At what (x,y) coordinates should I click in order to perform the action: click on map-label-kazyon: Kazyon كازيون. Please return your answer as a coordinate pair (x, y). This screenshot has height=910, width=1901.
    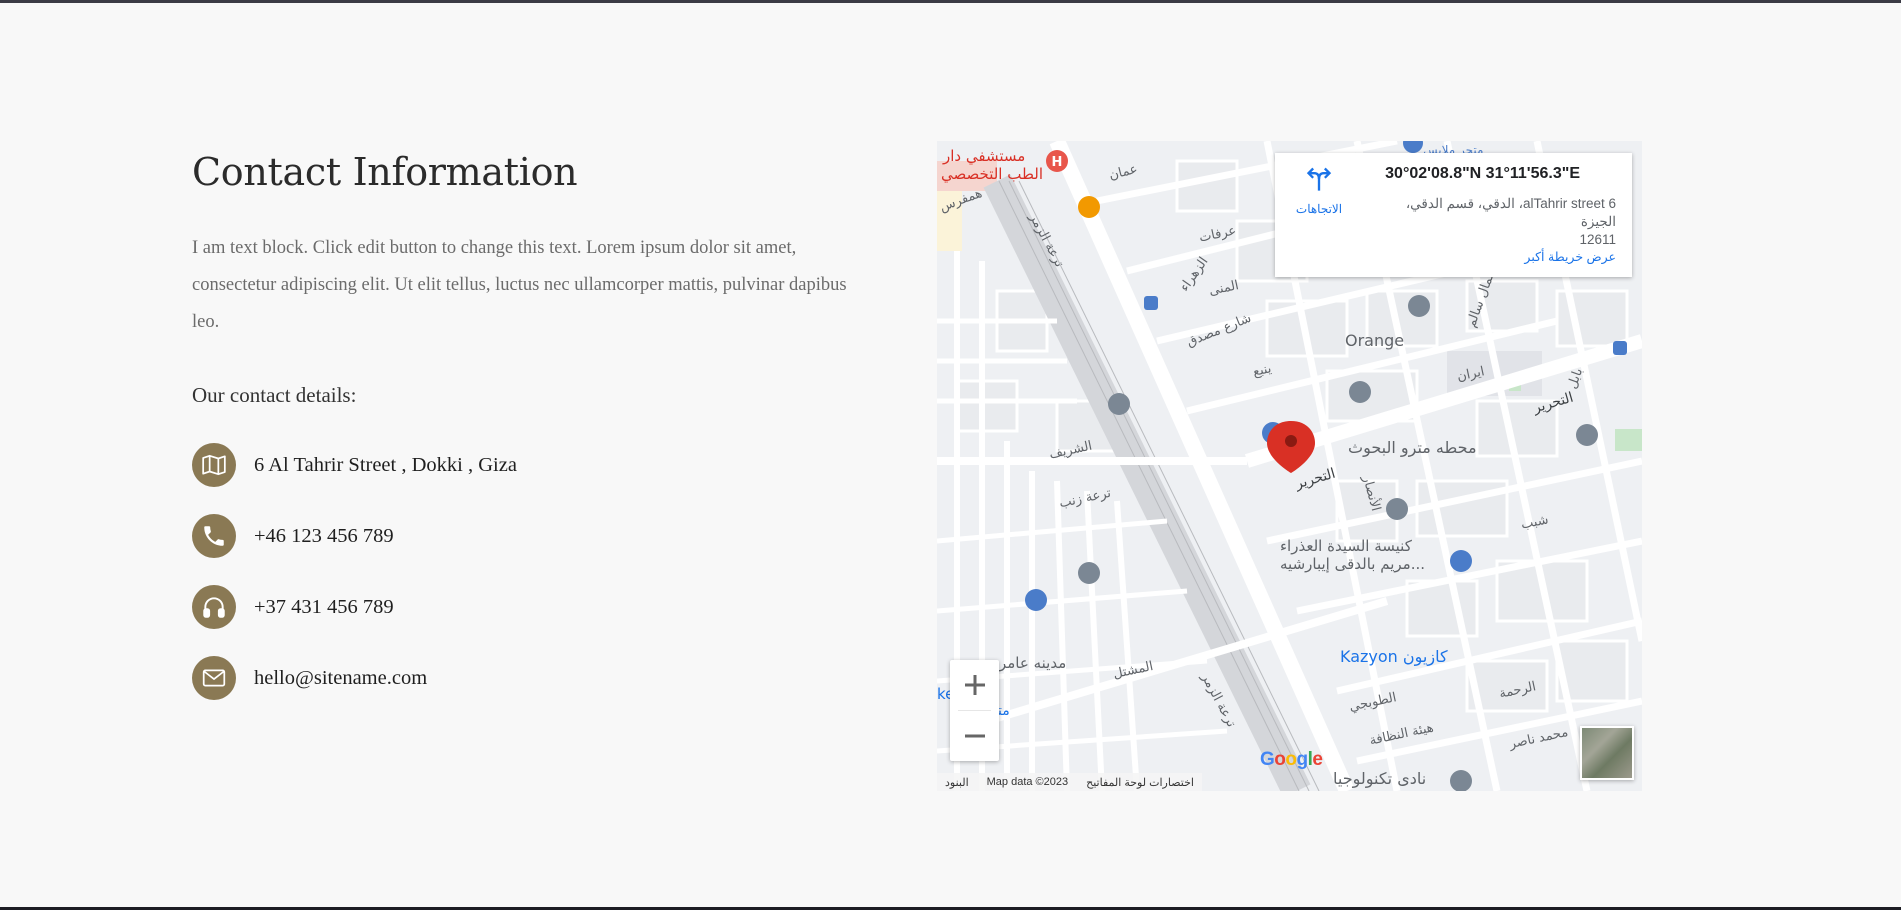
    Looking at the image, I should click on (1394, 656).